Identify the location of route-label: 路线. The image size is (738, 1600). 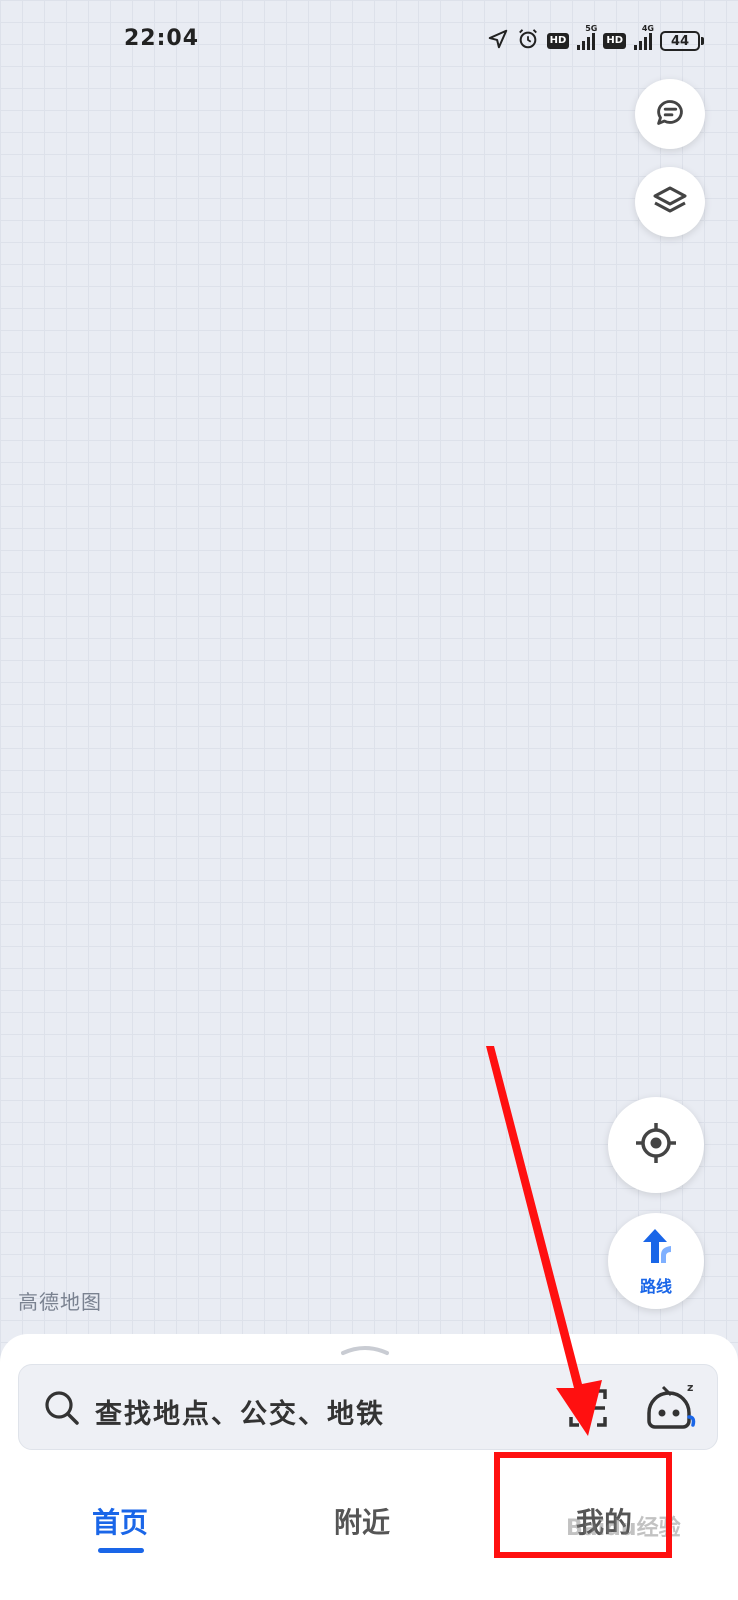
(655, 1286).